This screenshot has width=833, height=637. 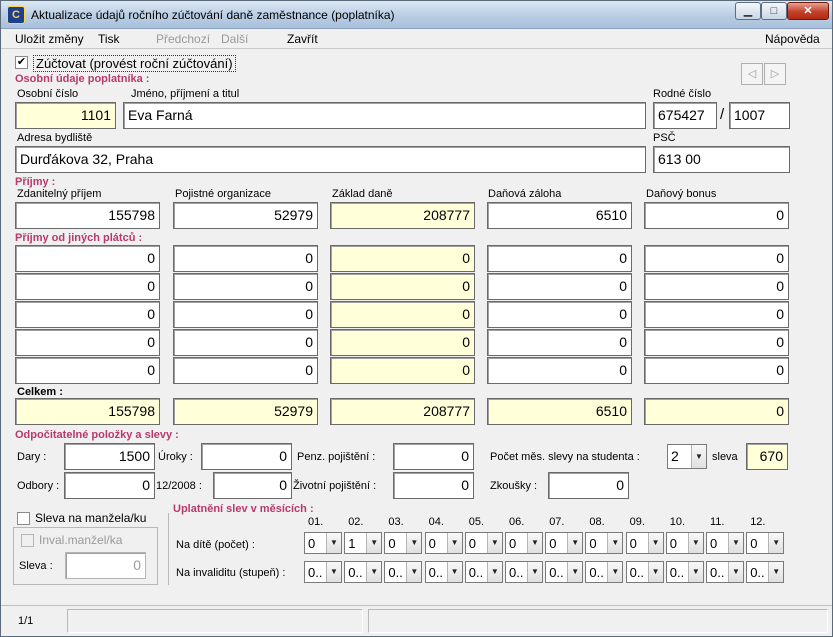 What do you see at coordinates (792, 39) in the screenshot?
I see `help-menu: Nápověda` at bounding box center [792, 39].